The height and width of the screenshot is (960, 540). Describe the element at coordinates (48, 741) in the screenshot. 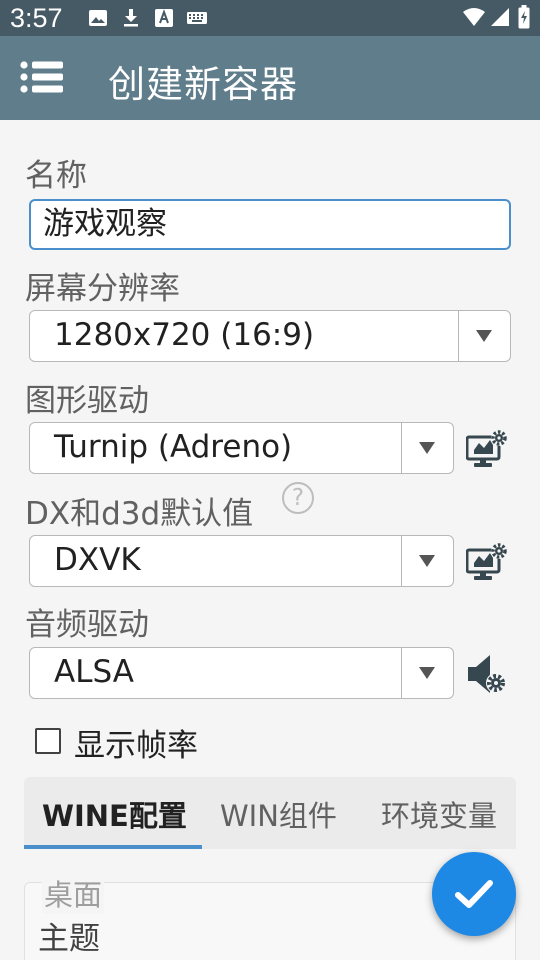

I see `show-fps-checkbox` at that location.